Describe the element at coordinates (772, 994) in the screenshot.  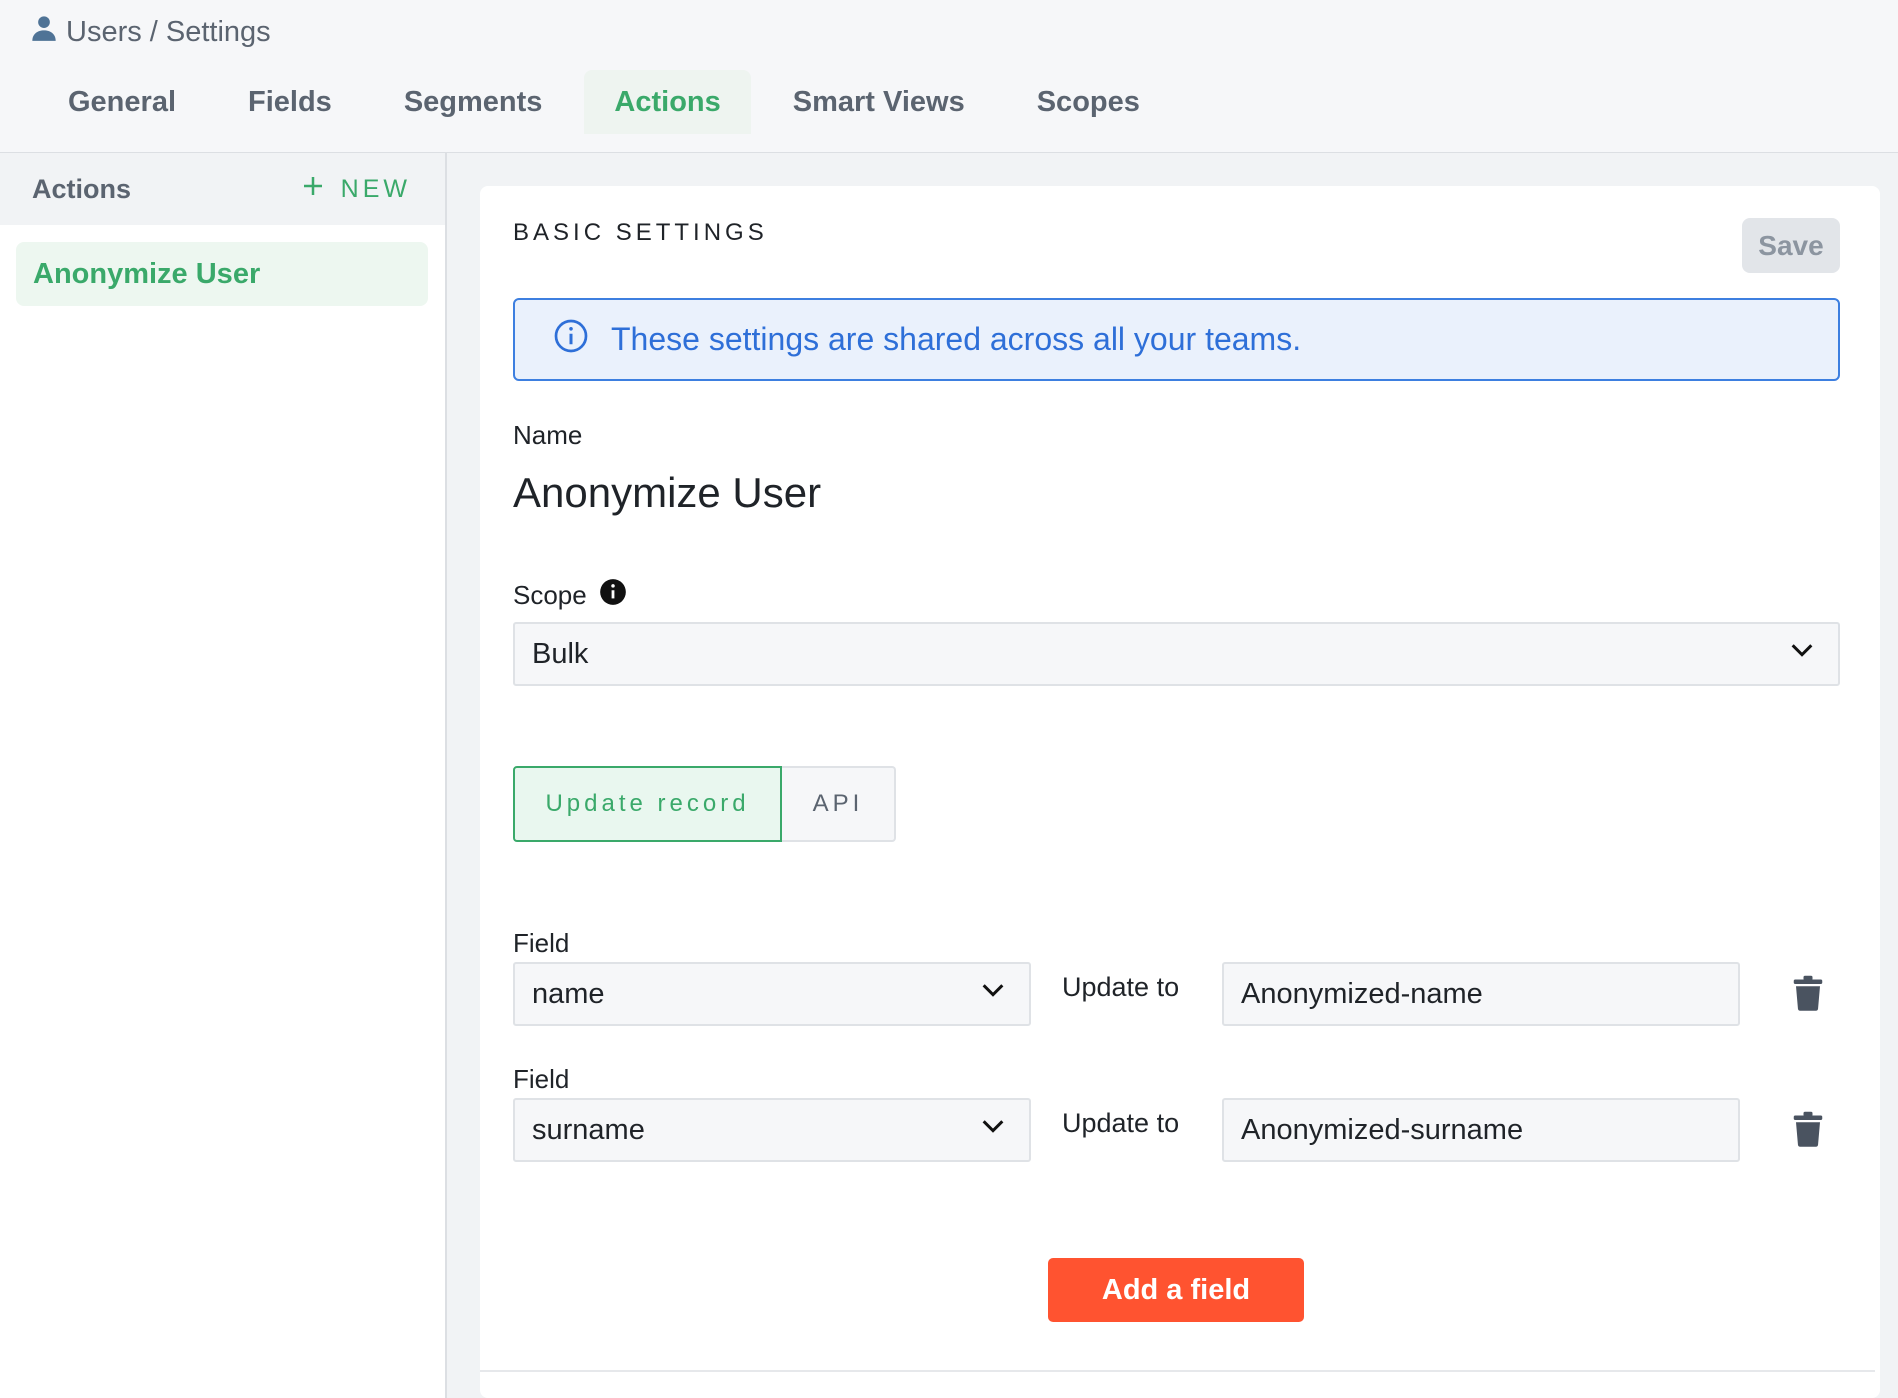
I see `field-select: name` at that location.